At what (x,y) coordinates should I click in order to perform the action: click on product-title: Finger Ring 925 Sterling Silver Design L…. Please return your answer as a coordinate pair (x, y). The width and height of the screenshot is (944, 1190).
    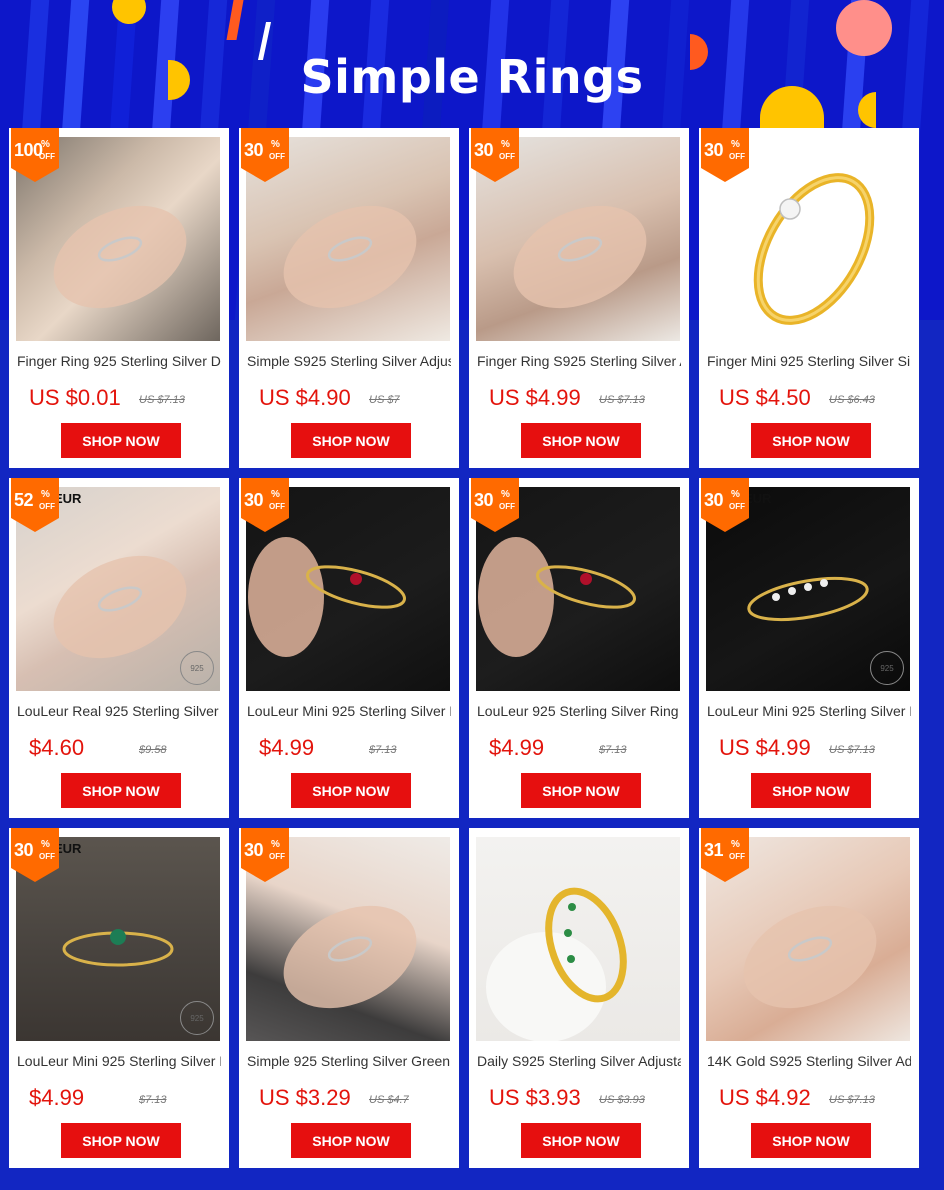
    Looking at the image, I should click on (119, 361).